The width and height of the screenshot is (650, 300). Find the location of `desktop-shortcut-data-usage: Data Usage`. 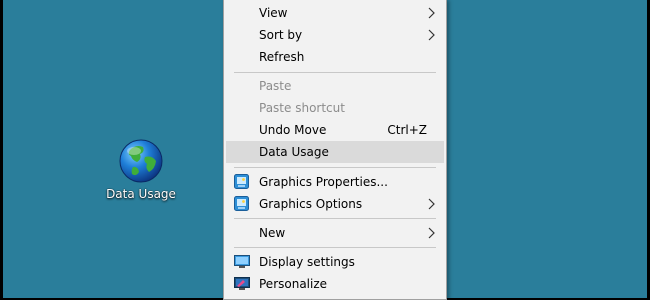

desktop-shortcut-data-usage: Data Usage is located at coordinates (141, 169).